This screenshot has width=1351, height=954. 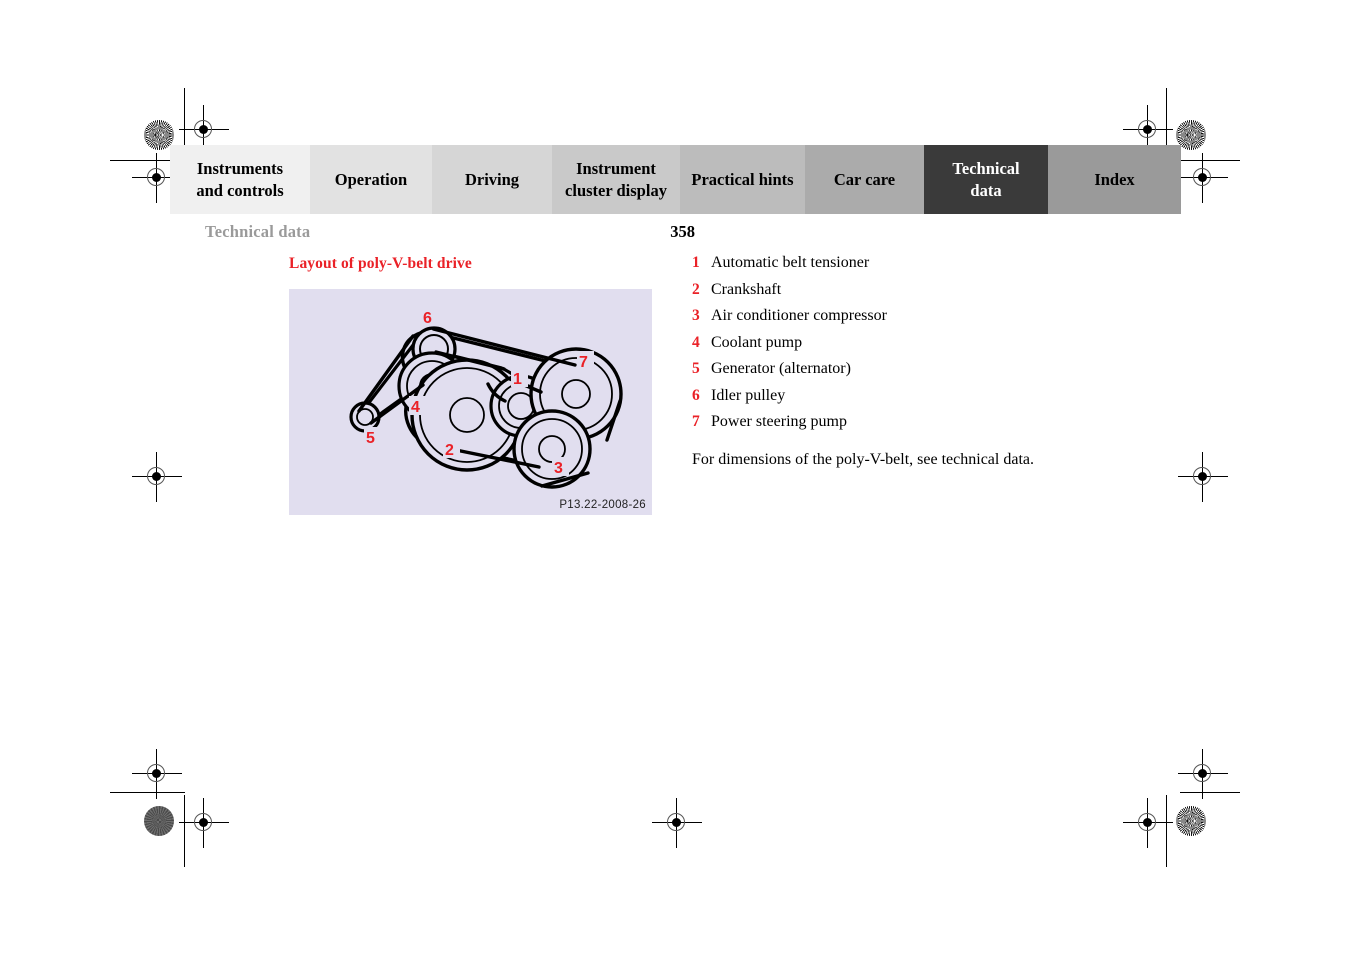 I want to click on legend-item-number: 7, so click(x=696, y=421).